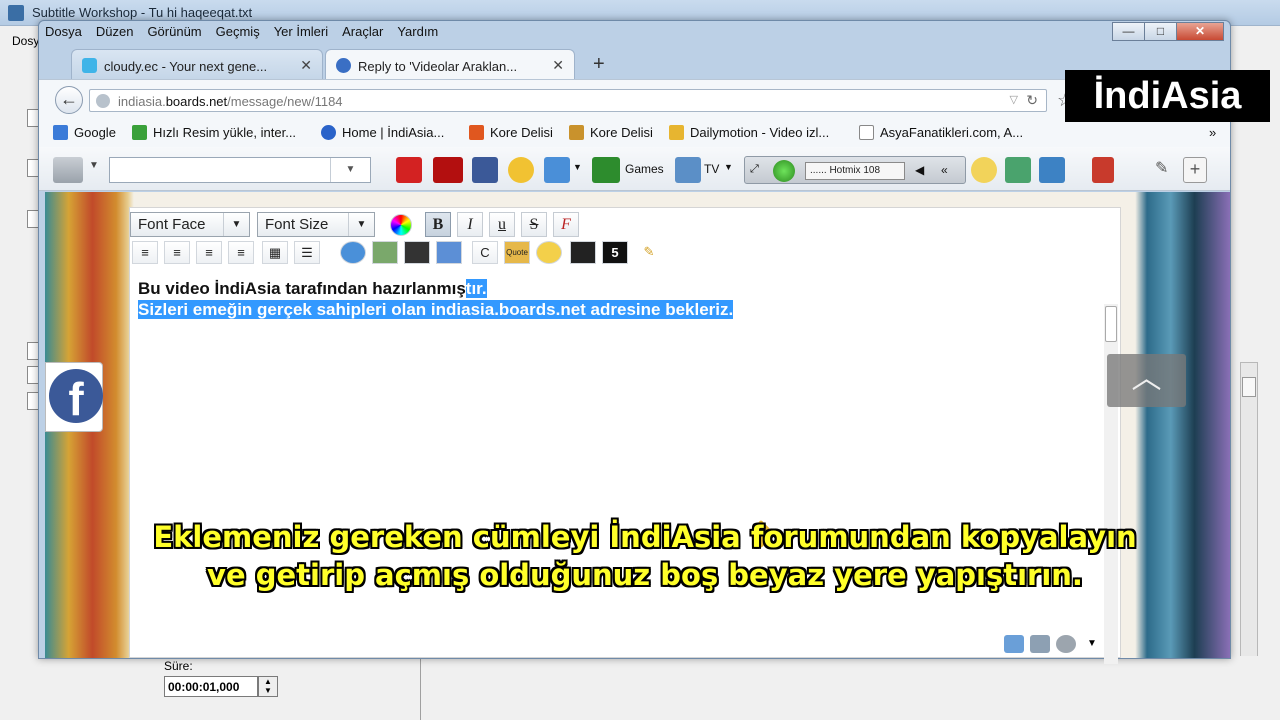 The width and height of the screenshot is (1280, 720). I want to click on addon-search-input: ▼, so click(240, 170).